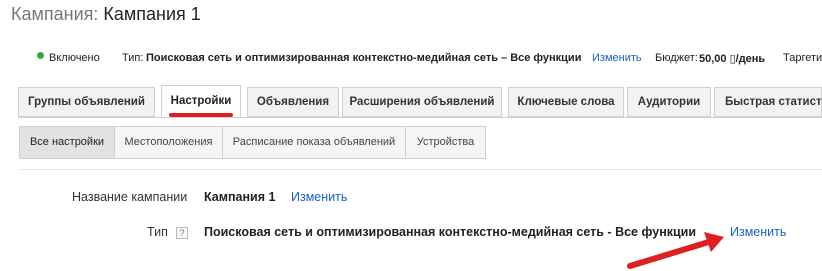 Image resolution: width=822 pixels, height=271 pixels. What do you see at coordinates (445, 142) in the screenshot?
I see `subtab-devices: Устройства` at bounding box center [445, 142].